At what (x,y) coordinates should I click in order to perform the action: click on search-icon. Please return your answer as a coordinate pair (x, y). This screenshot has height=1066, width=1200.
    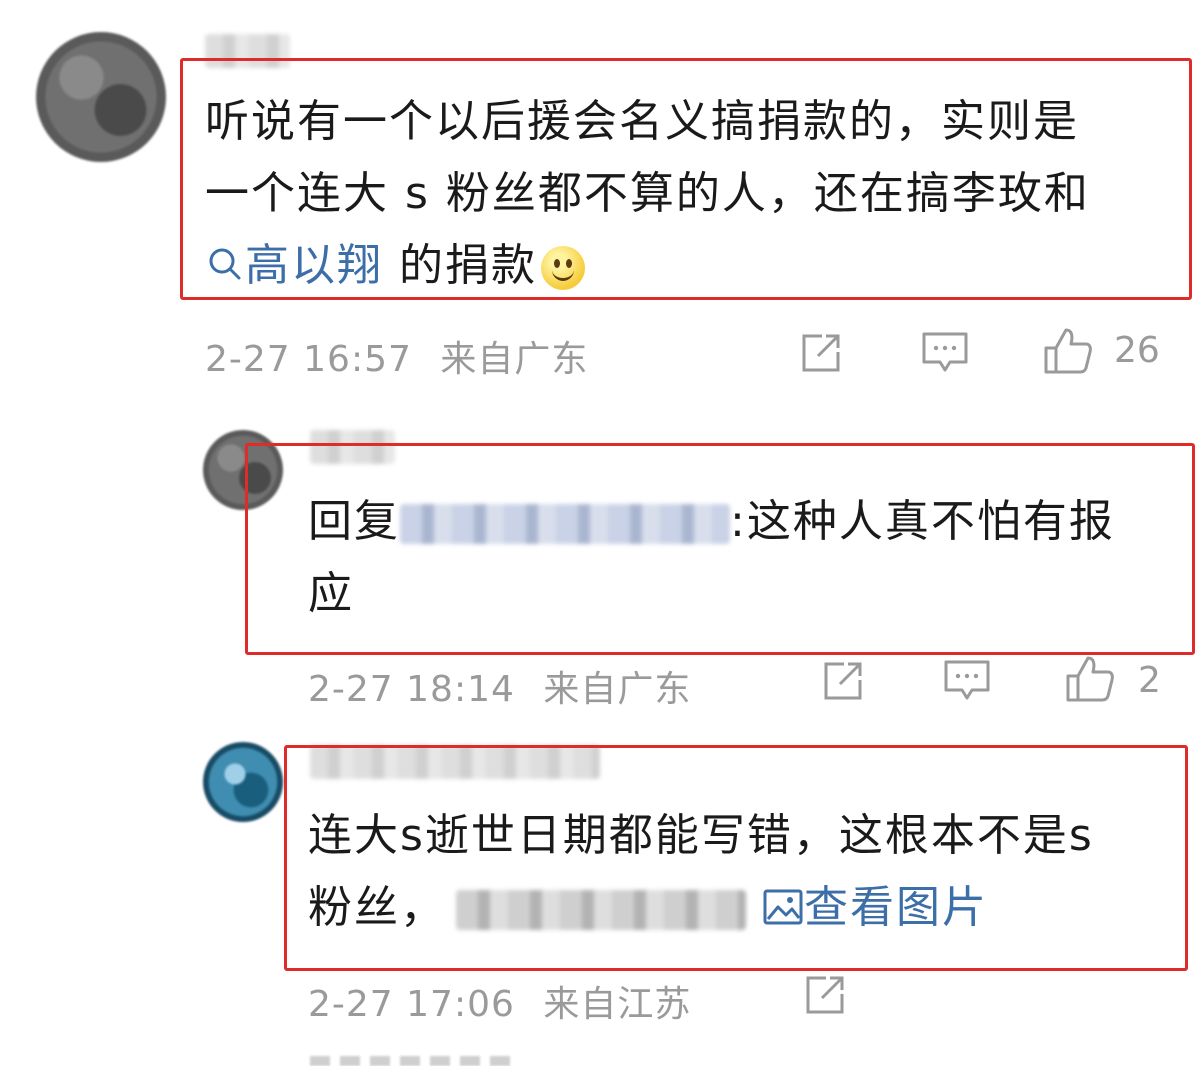
    Looking at the image, I should click on (225, 264).